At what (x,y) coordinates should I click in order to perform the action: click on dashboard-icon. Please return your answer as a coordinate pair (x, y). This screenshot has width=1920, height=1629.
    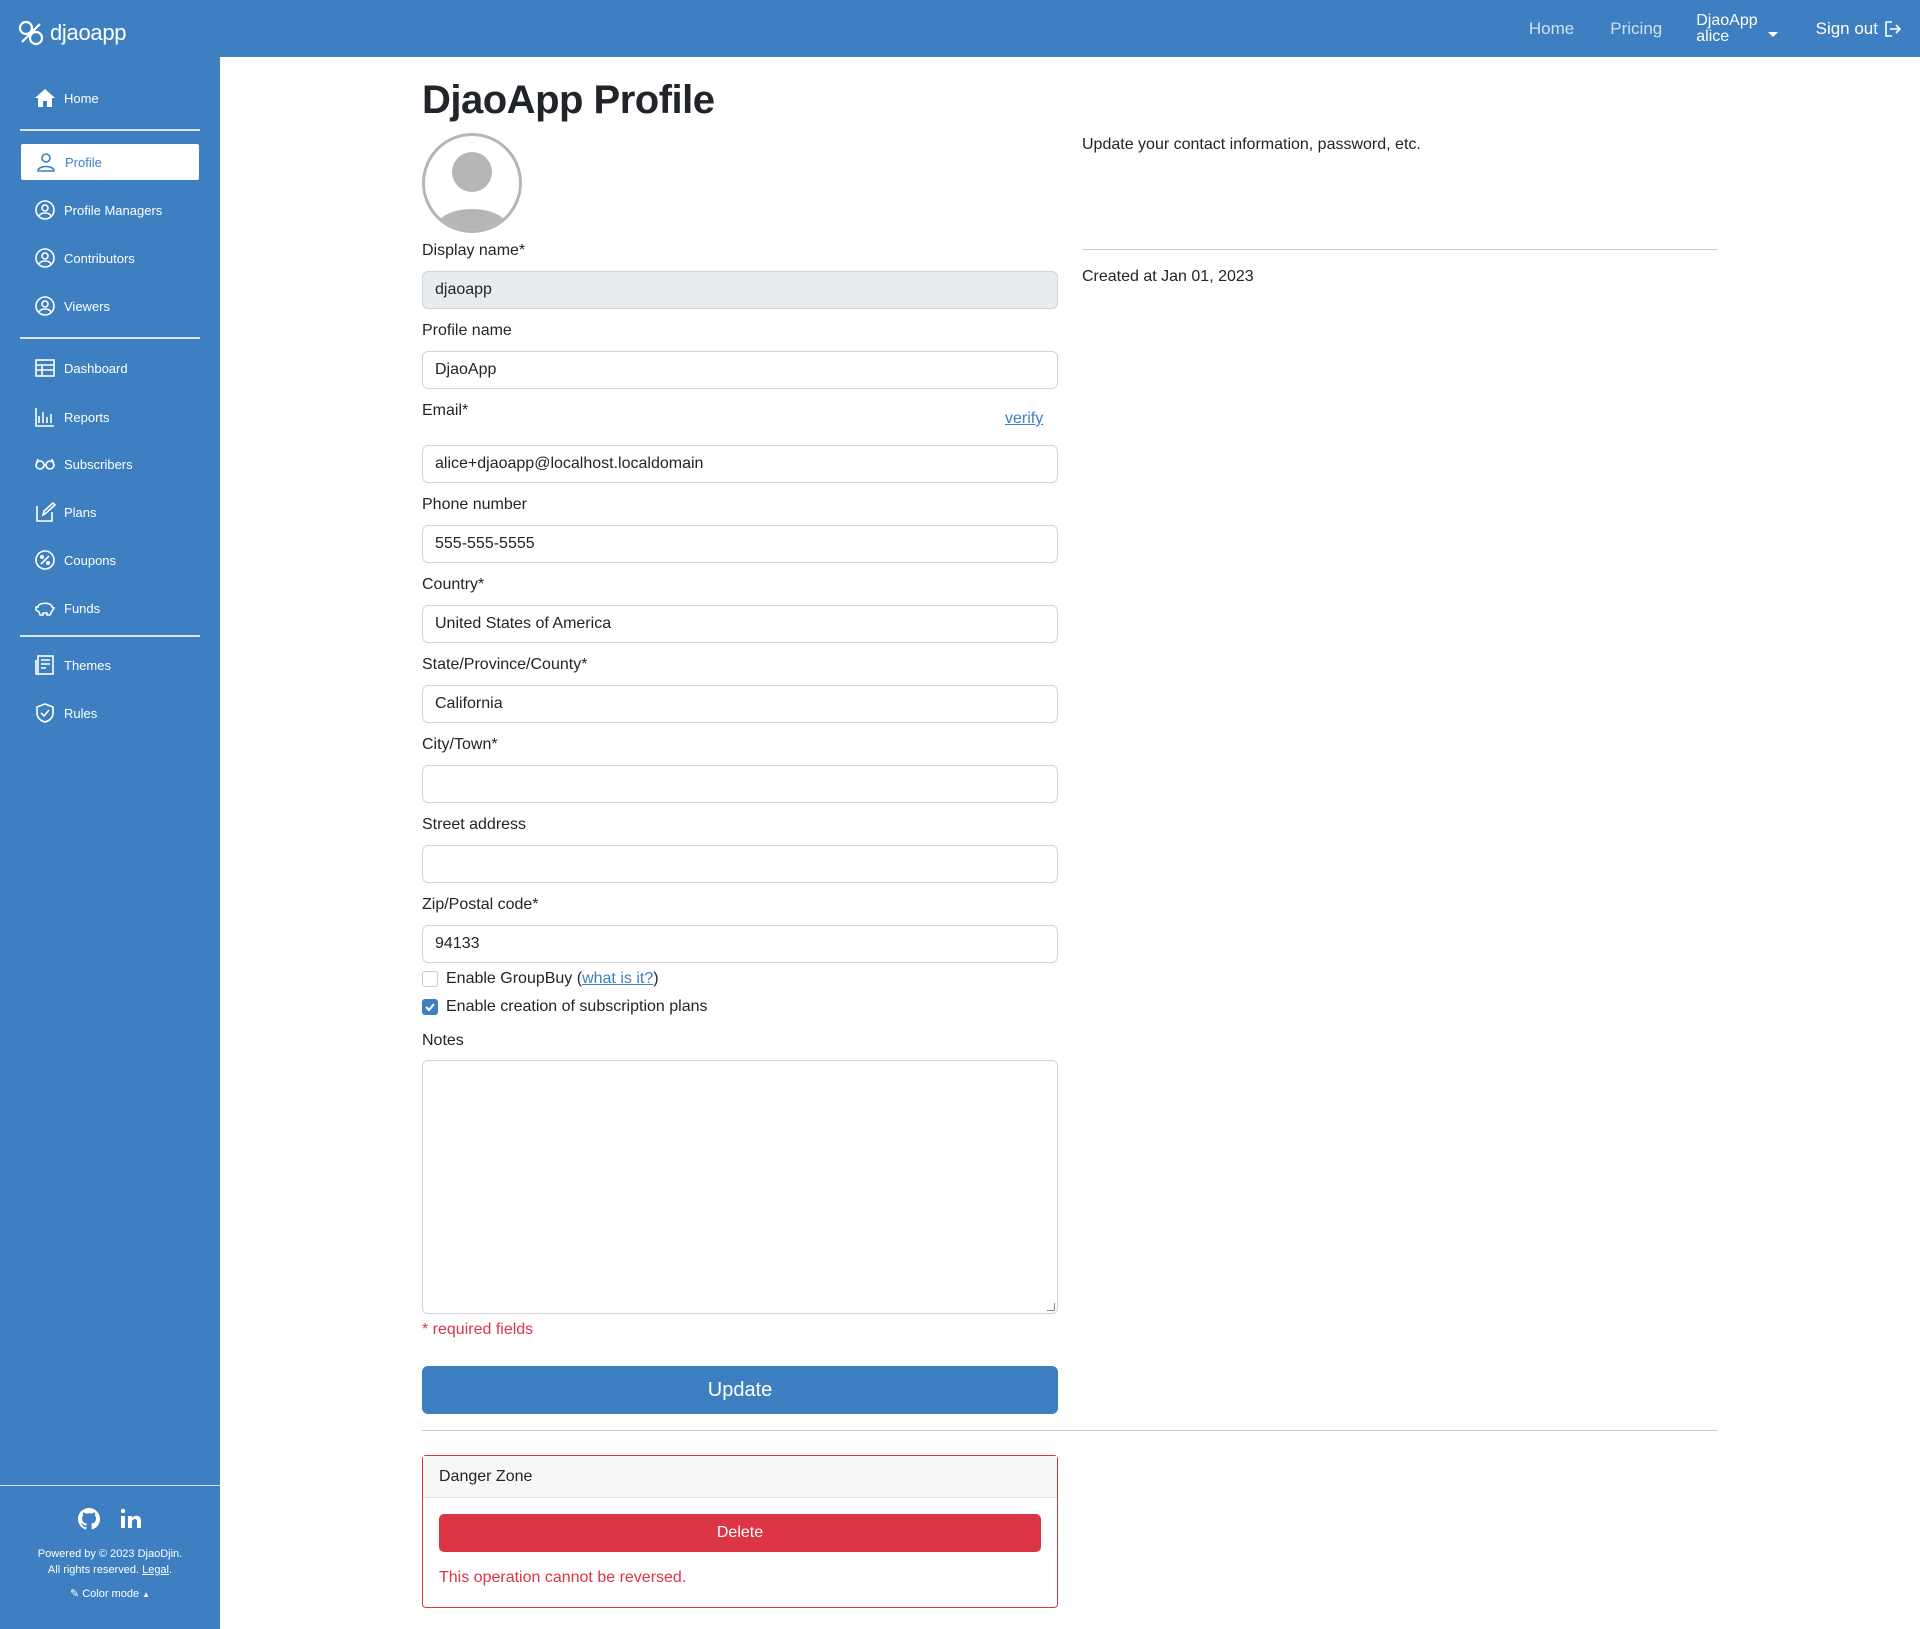
    Looking at the image, I should click on (45, 368).